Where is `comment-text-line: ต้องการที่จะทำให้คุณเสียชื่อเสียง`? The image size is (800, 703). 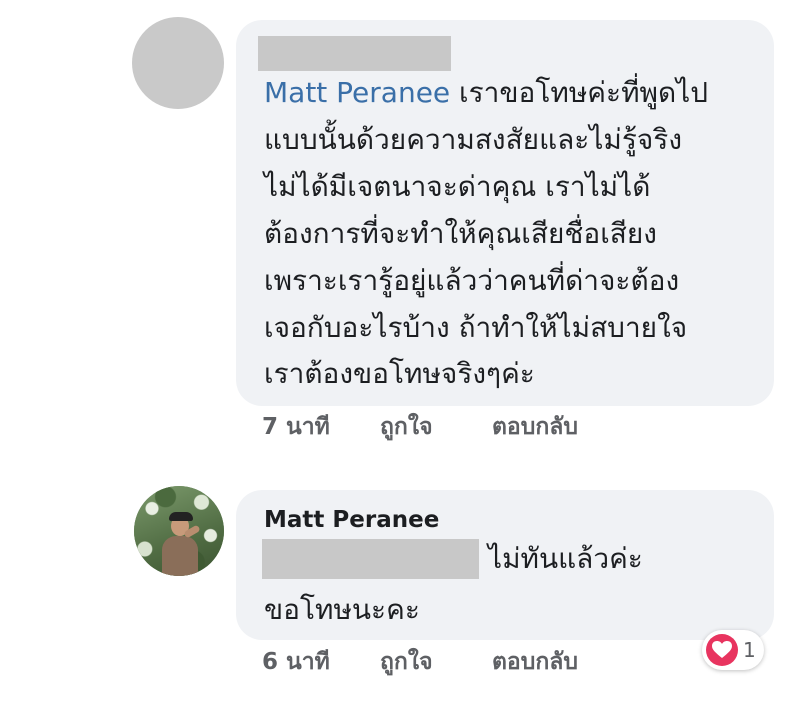
comment-text-line: ต้องการที่จะทำให้คุณเสียชื่อเสียง is located at coordinates (460, 233).